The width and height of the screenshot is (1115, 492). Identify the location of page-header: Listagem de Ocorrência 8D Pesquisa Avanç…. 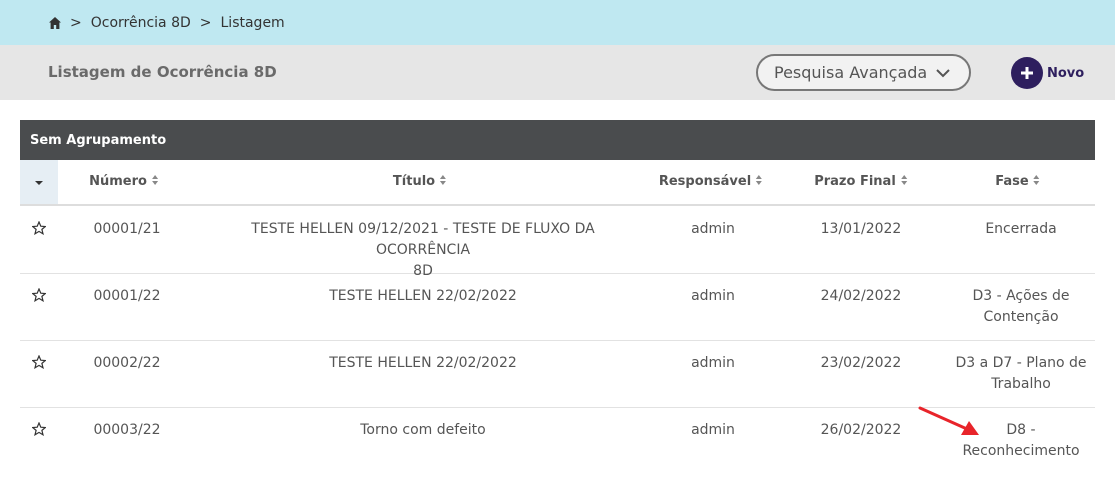
(557, 72).